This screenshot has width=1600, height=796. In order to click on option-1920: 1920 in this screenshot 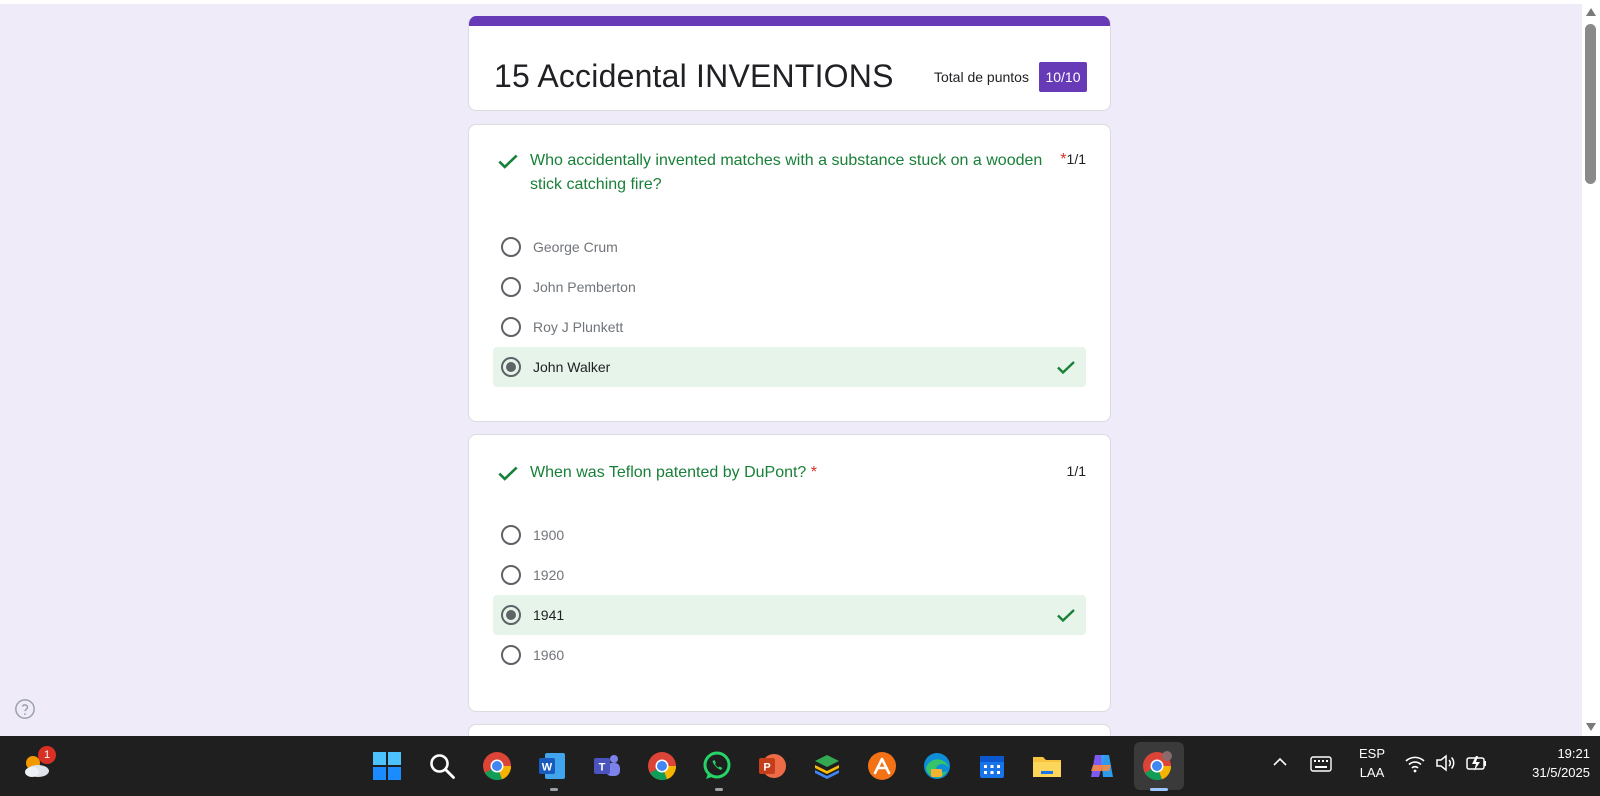, I will do `click(789, 575)`.